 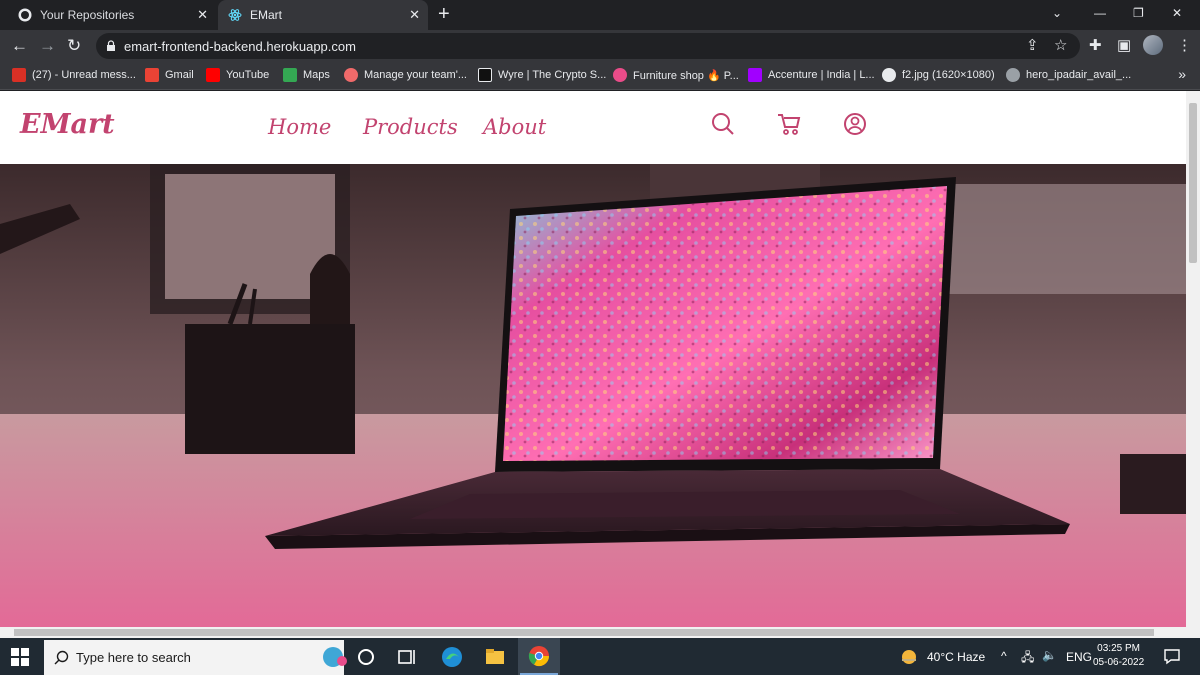 I want to click on site-header: EMart Home Products About, so click(x=593, y=127).